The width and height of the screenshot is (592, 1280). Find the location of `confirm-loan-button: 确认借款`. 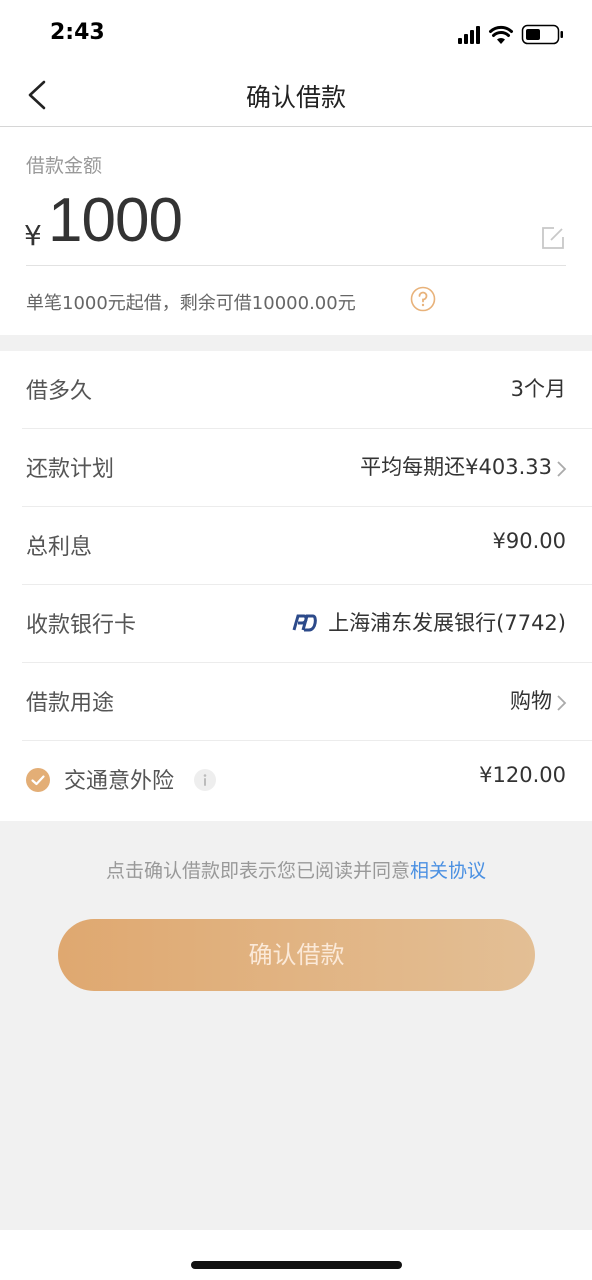

confirm-loan-button: 确认借款 is located at coordinates (296, 955).